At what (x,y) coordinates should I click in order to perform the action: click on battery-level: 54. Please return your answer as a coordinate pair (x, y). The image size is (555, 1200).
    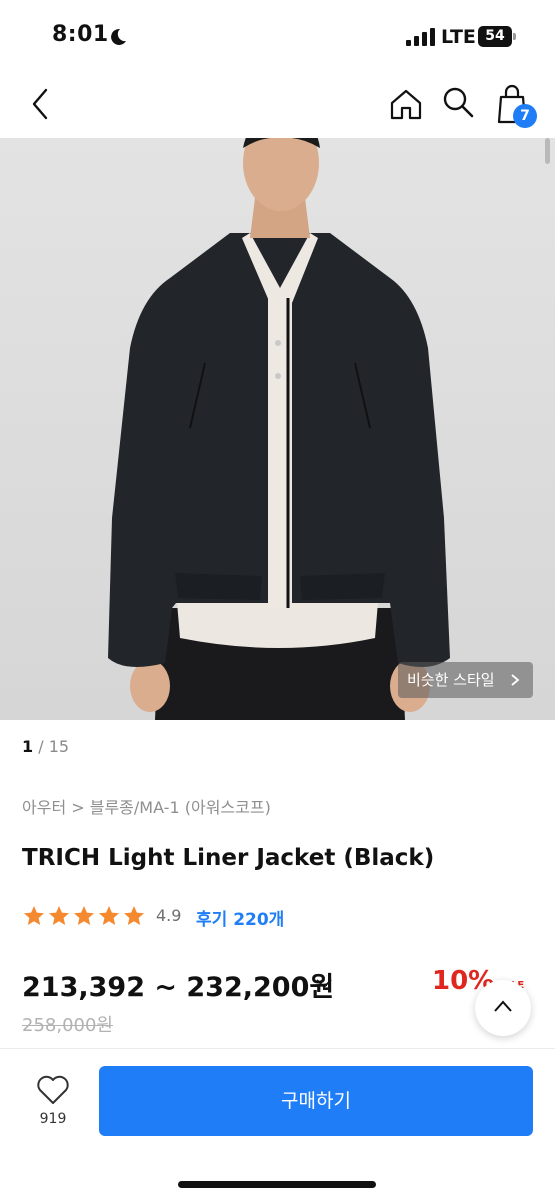
    Looking at the image, I should click on (495, 36).